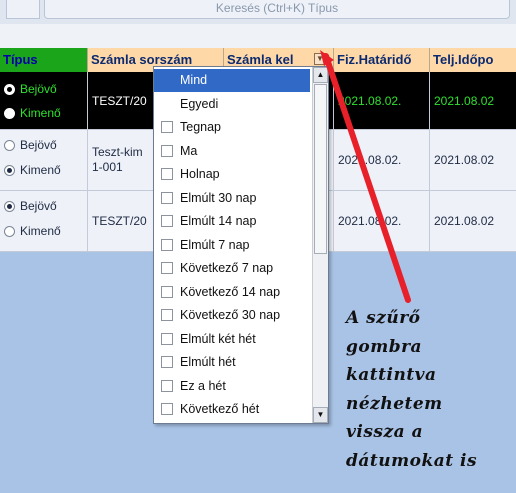 The height and width of the screenshot is (493, 516). I want to click on annotation-line: nézhetem, so click(394, 403).